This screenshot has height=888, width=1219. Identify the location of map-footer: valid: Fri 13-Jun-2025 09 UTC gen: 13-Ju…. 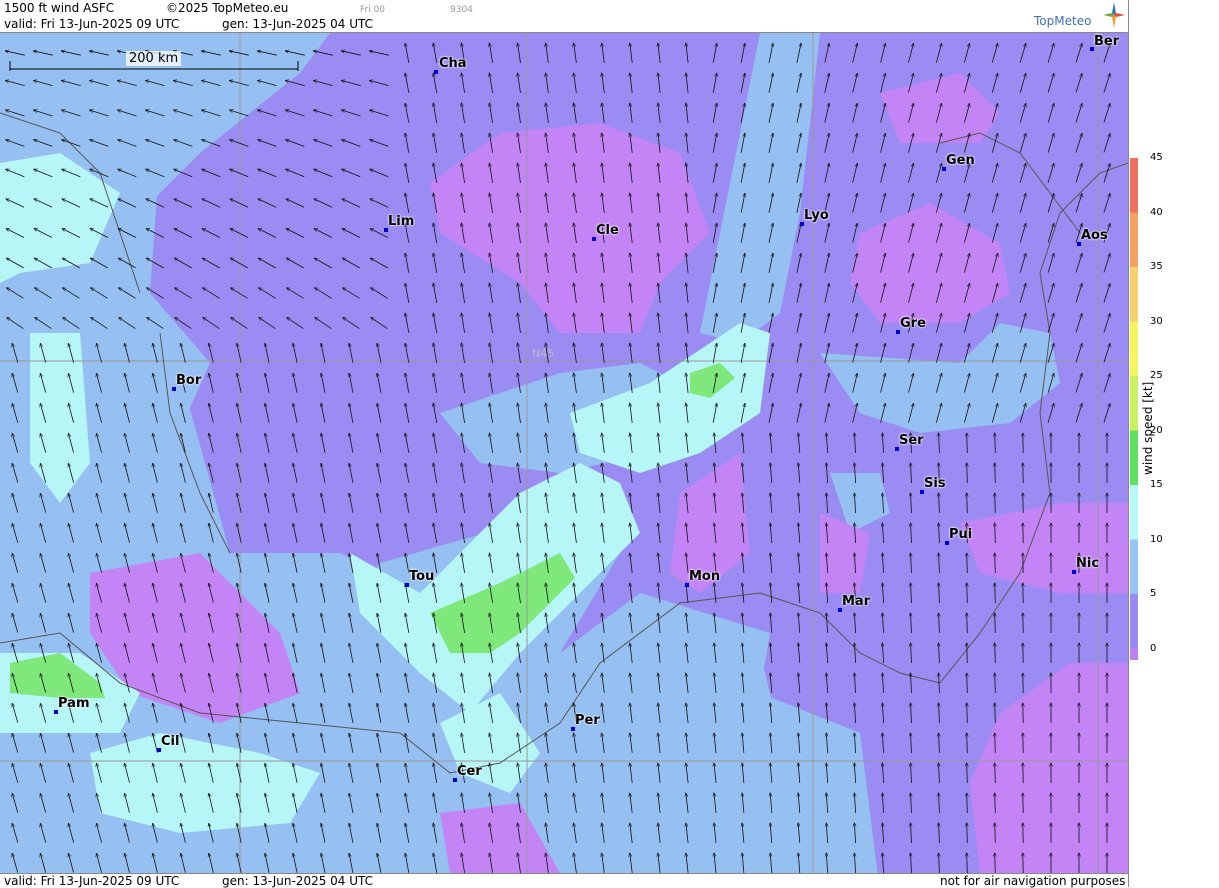
(564, 880).